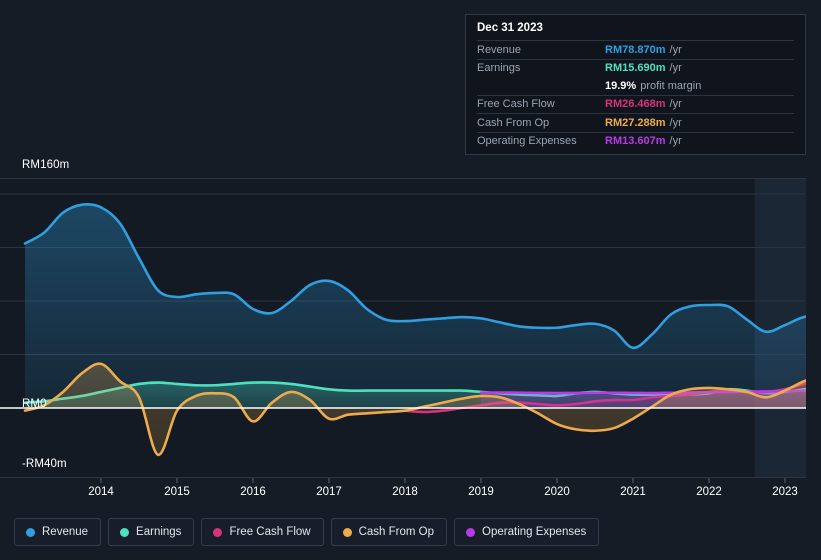  What do you see at coordinates (46, 165) in the screenshot?
I see `y-axis-label-top: RM160m` at bounding box center [46, 165].